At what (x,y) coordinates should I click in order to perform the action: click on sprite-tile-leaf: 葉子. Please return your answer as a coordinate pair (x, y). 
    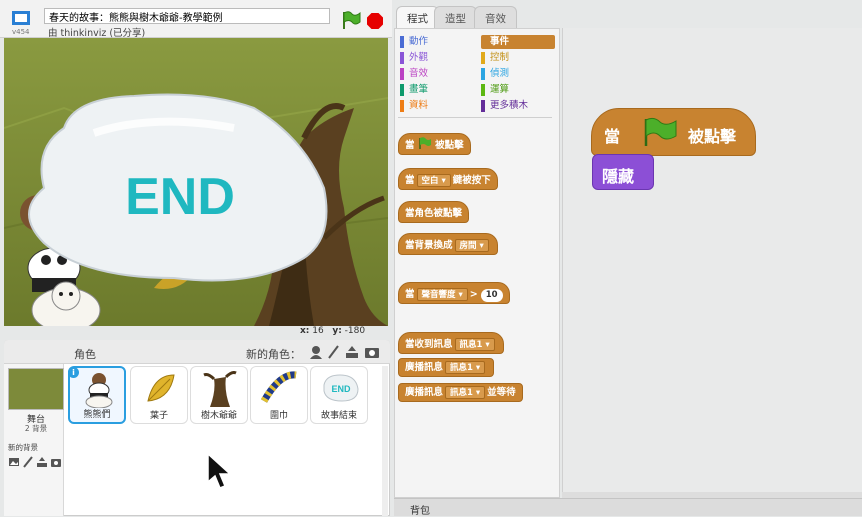
    Looking at the image, I should click on (159, 395).